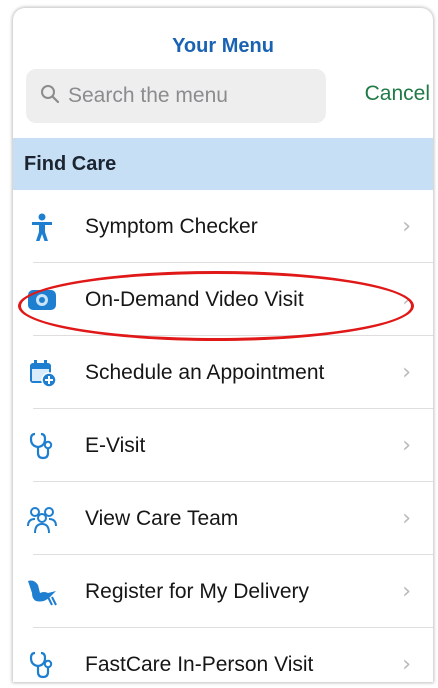 The height and width of the screenshot is (688, 438). What do you see at coordinates (397, 94) in the screenshot?
I see `cancel-button: Cancel` at bounding box center [397, 94].